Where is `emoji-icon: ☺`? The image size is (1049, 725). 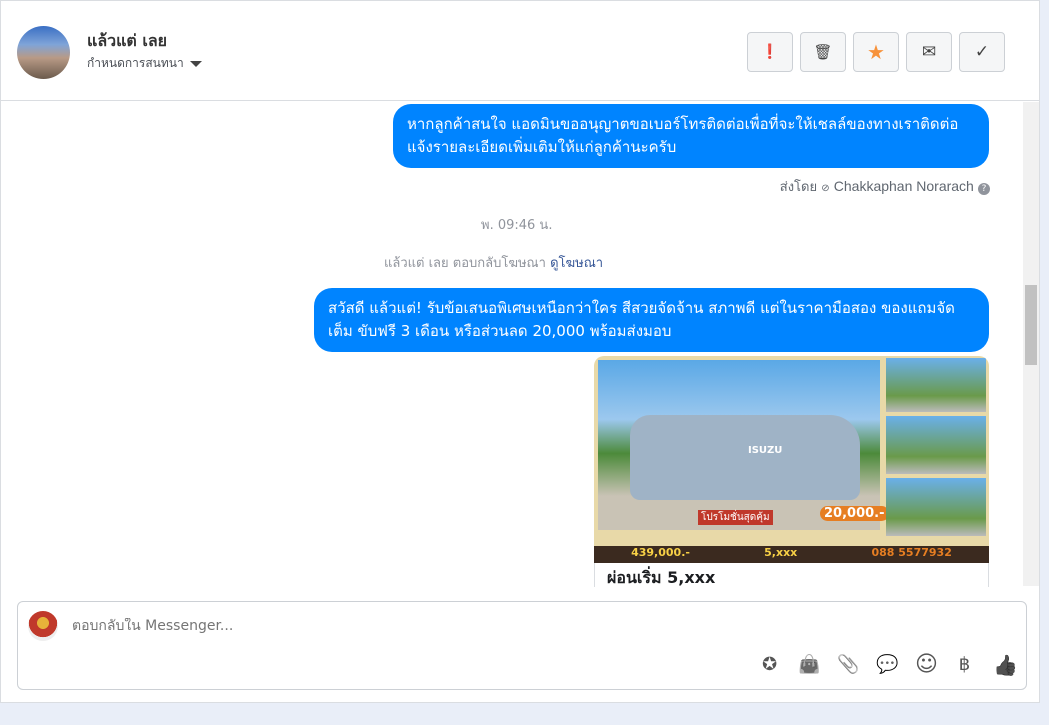
emoji-icon: ☺ is located at coordinates (926, 664).